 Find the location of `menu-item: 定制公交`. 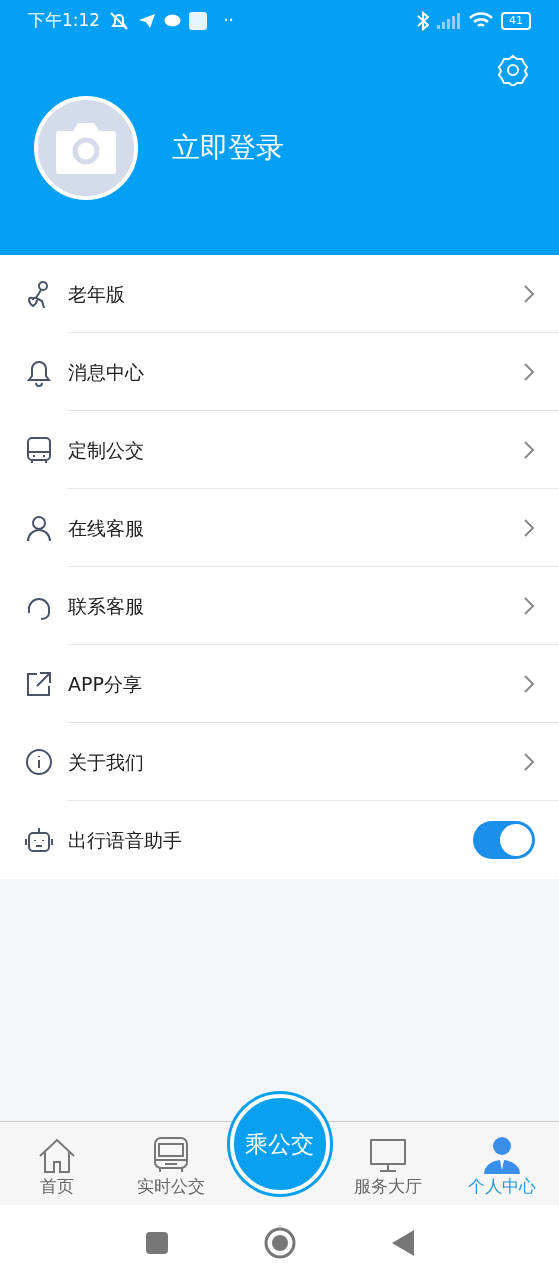

menu-item: 定制公交 is located at coordinates (279, 450).